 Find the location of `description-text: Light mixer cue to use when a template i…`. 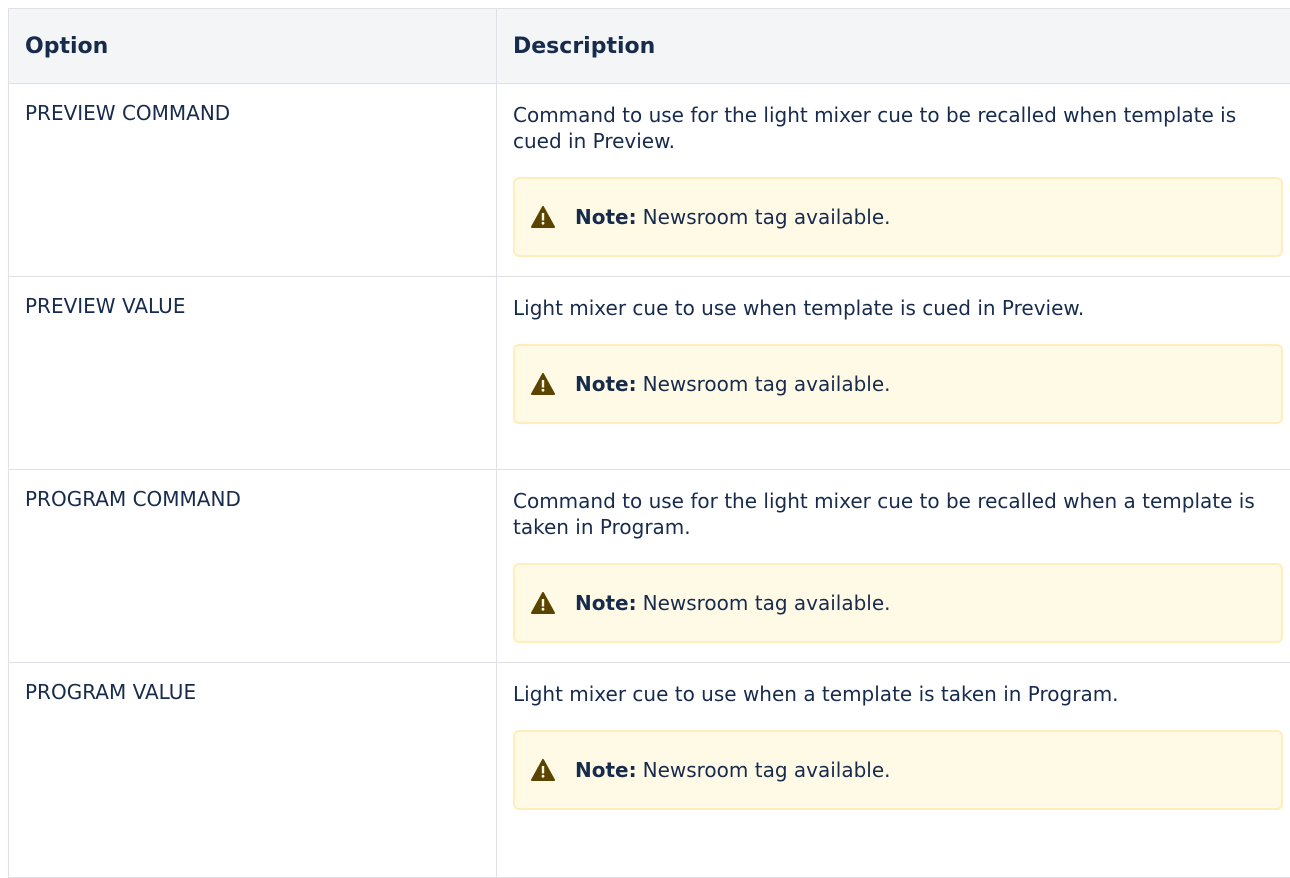

description-text: Light mixer cue to use when a template i… is located at coordinates (898, 694).